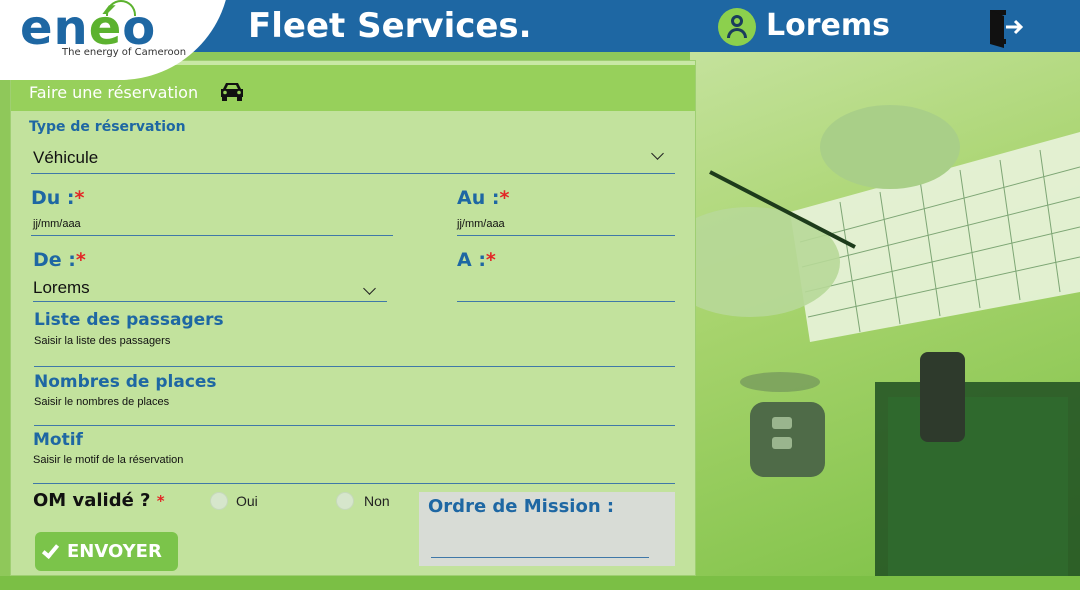 The width and height of the screenshot is (1080, 590). Describe the element at coordinates (782, 424) in the screenshot. I see `car-key` at that location.